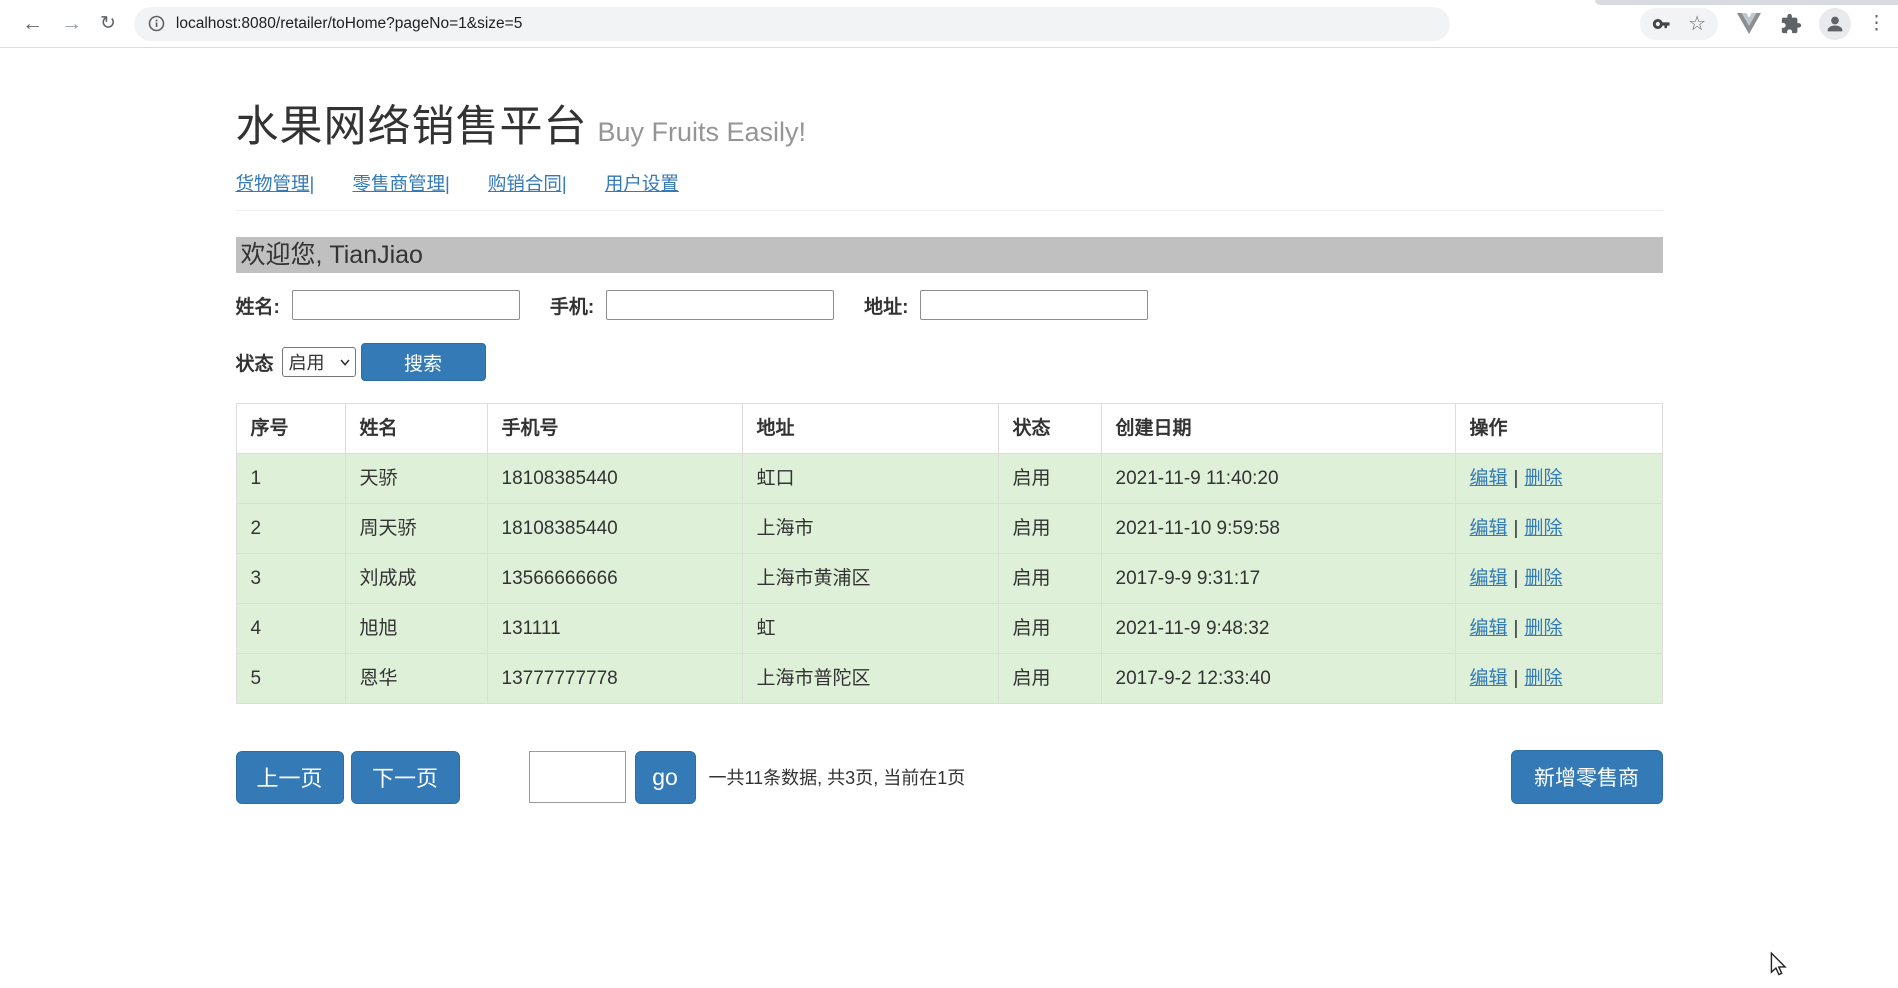  What do you see at coordinates (1278, 678) in the screenshot?
I see `cell-created: 2017-9-2 12:33:40` at bounding box center [1278, 678].